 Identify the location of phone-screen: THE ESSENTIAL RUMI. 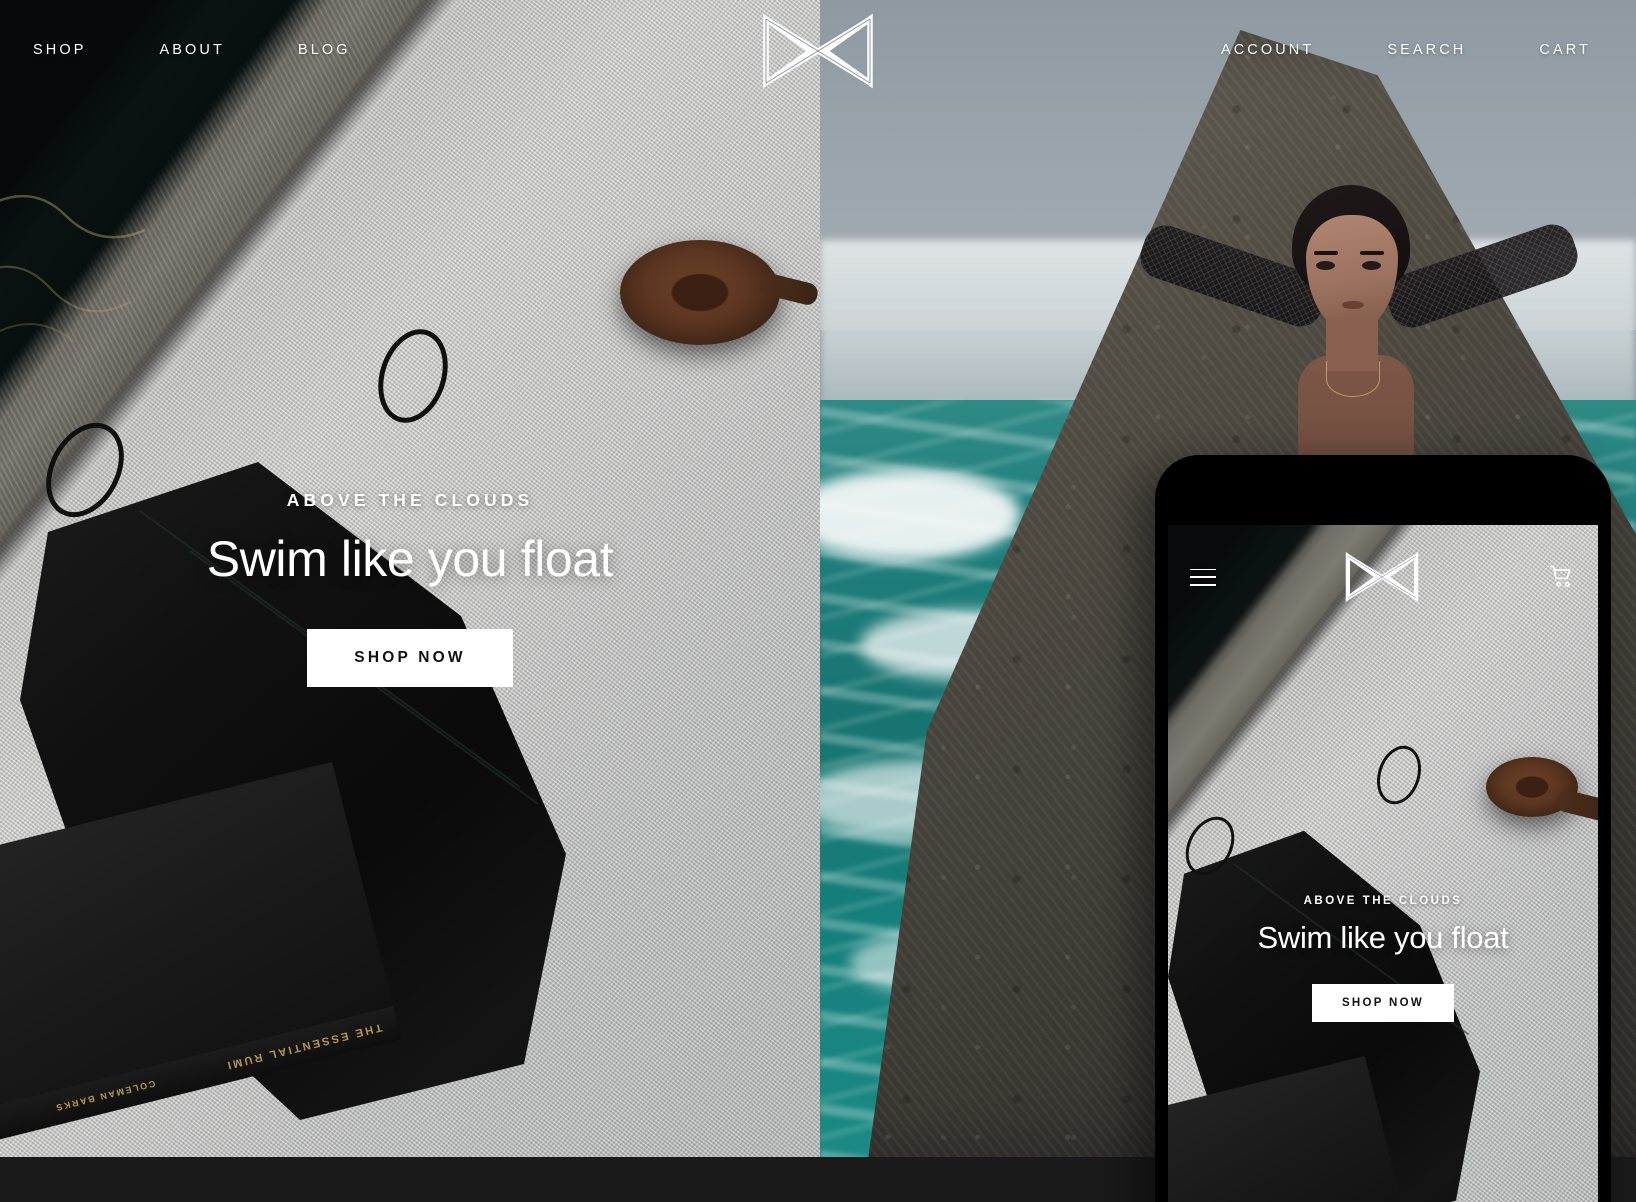
(1383, 863).